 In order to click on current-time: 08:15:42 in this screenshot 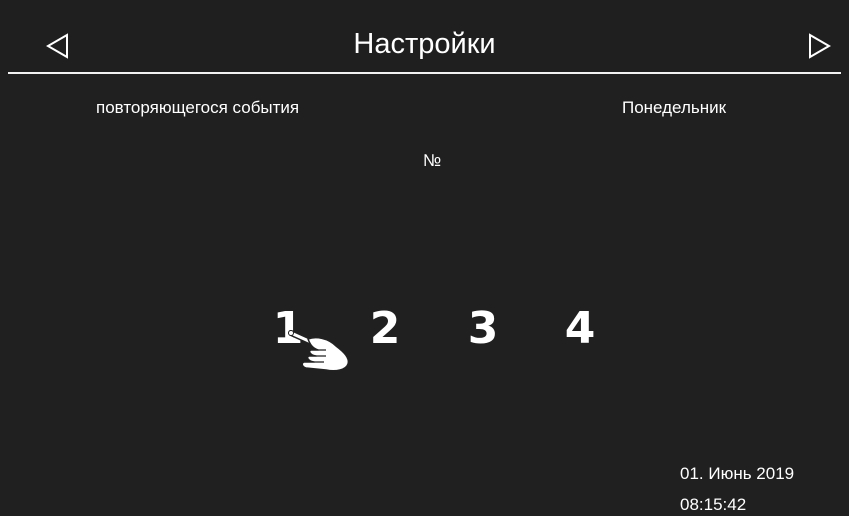, I will do `click(713, 504)`.